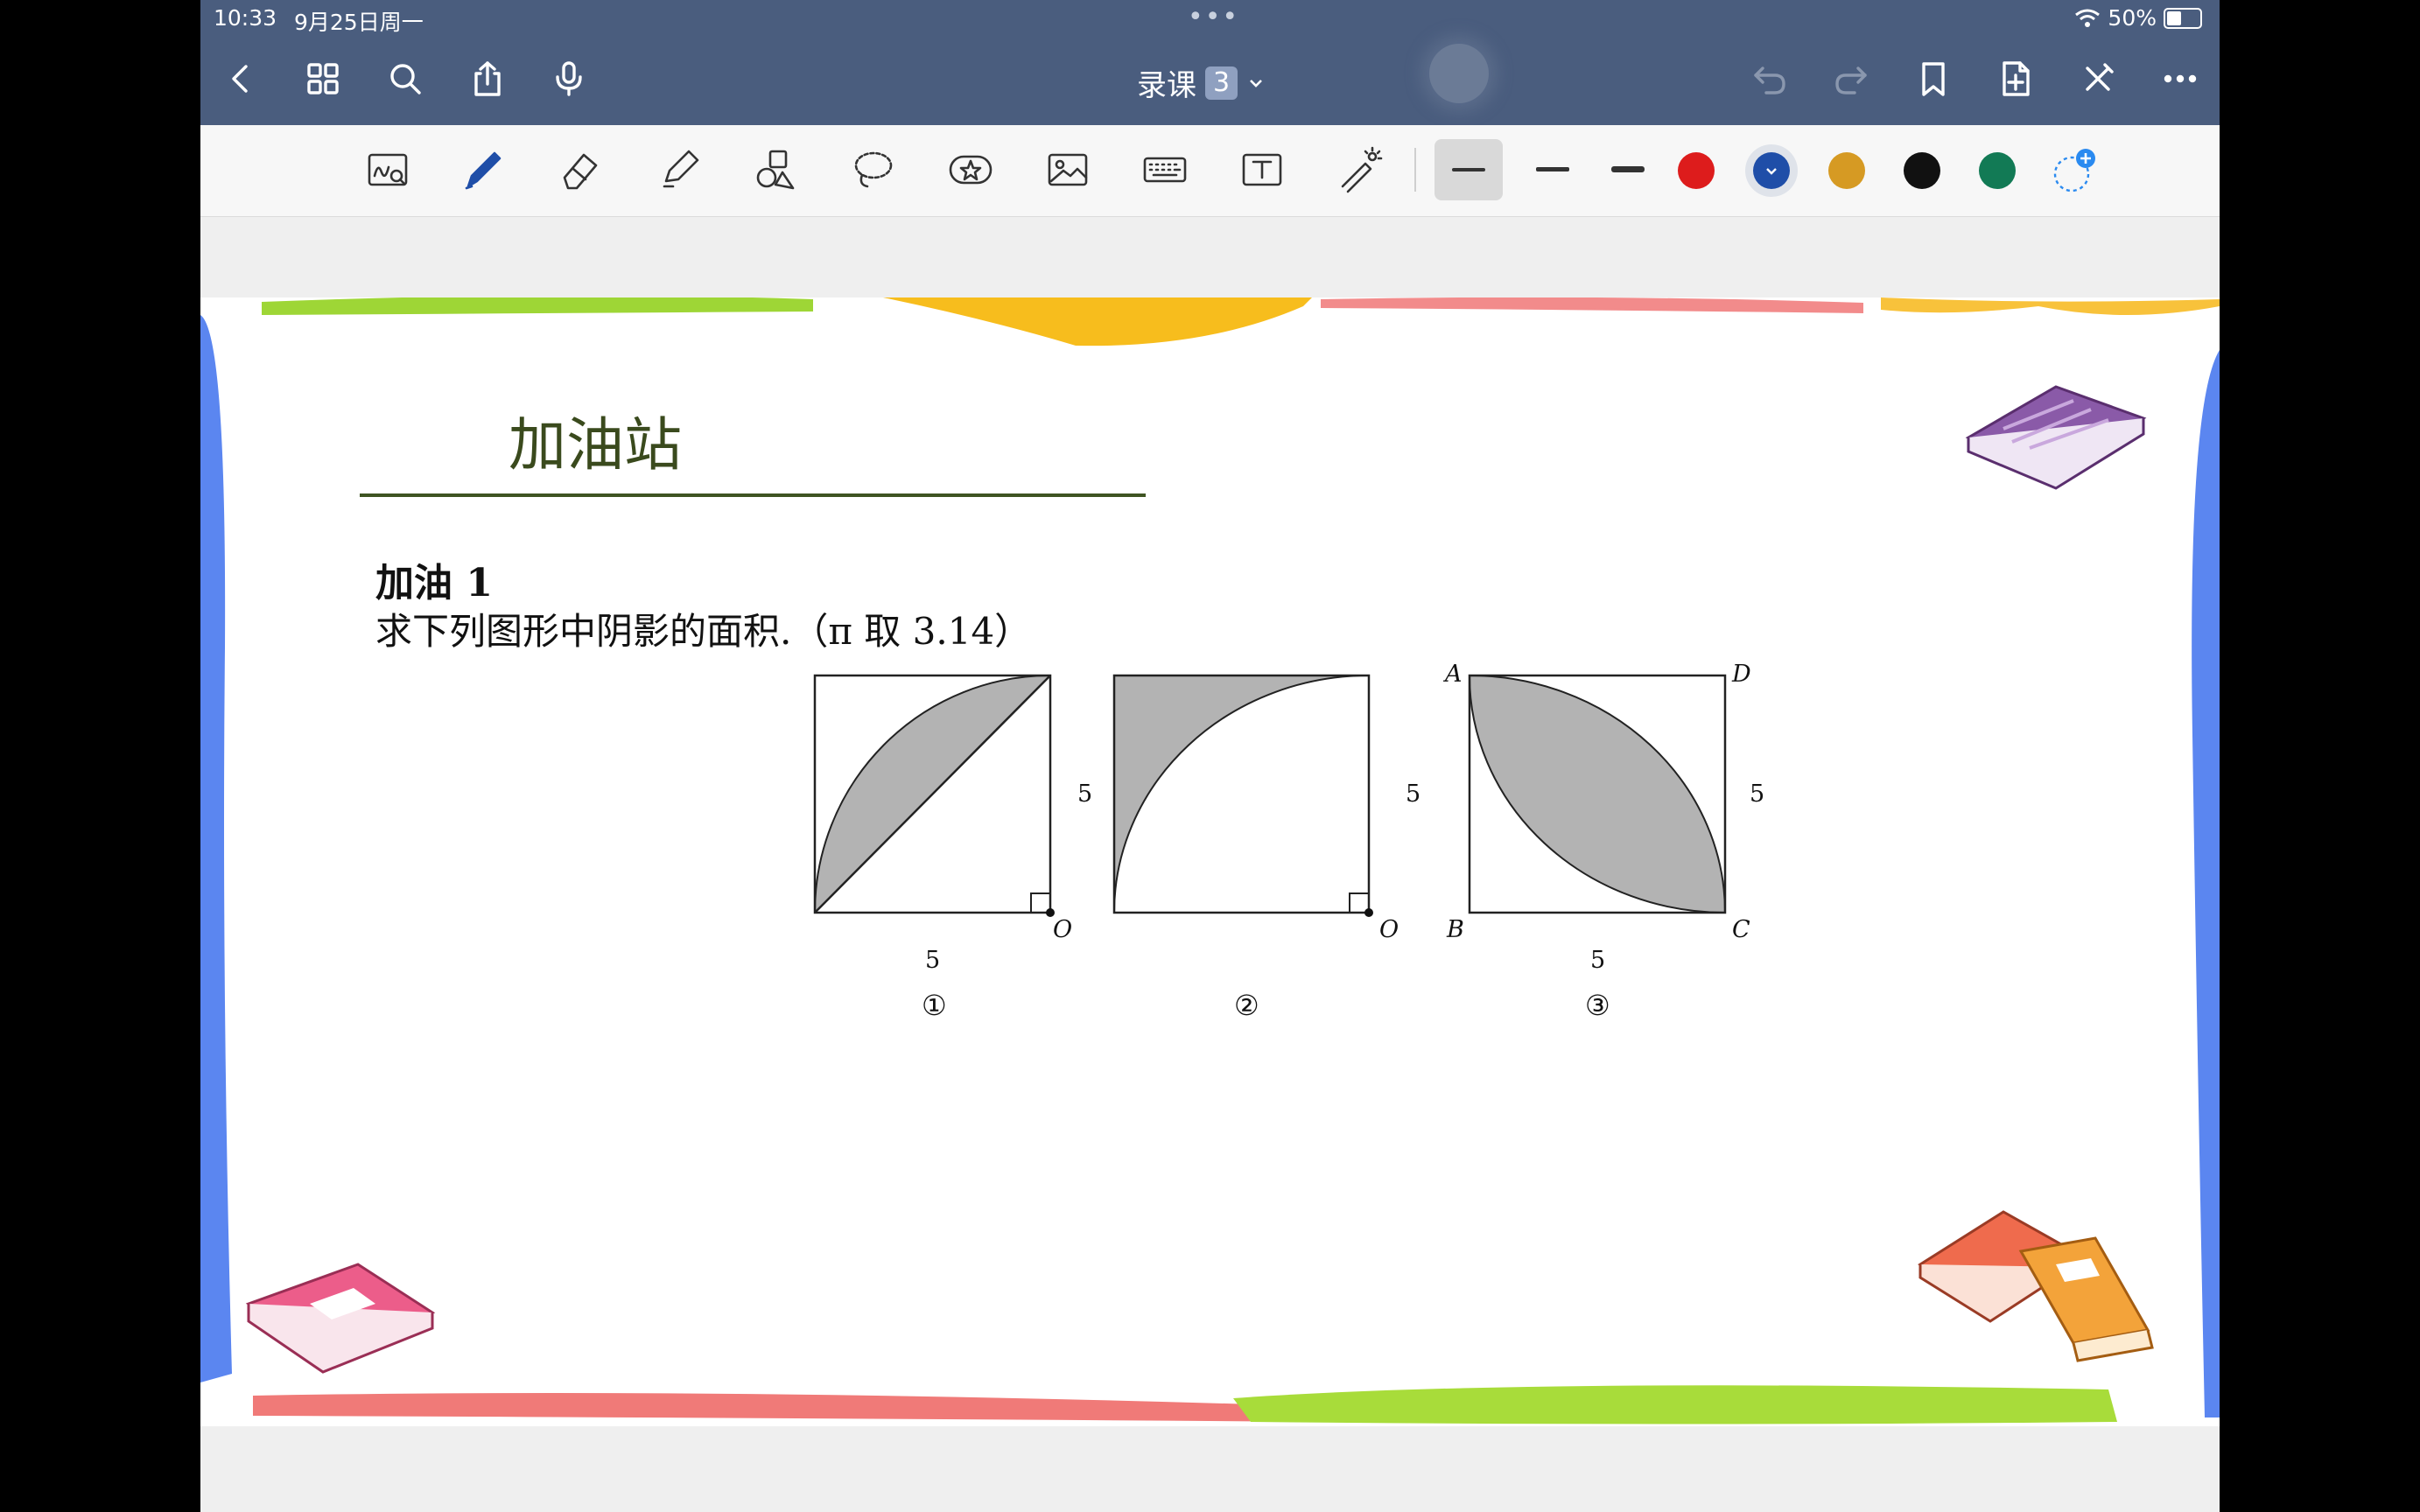  Describe the element at coordinates (1757, 794) in the screenshot. I see `figure-3-side-label: 5` at that location.